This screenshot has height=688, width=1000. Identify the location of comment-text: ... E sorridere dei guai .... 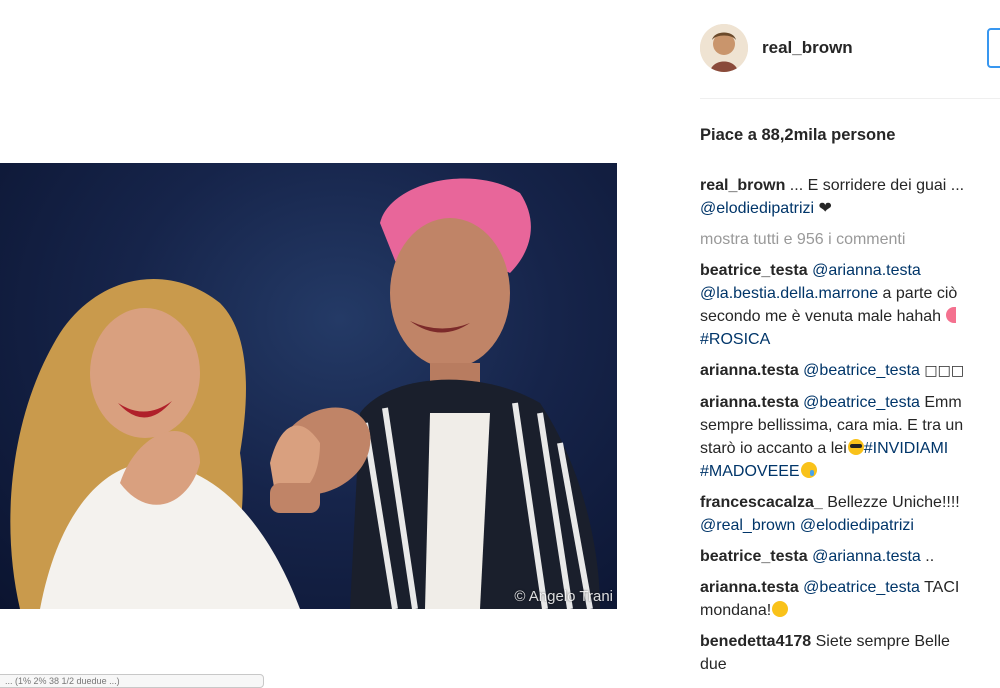
(875, 185).